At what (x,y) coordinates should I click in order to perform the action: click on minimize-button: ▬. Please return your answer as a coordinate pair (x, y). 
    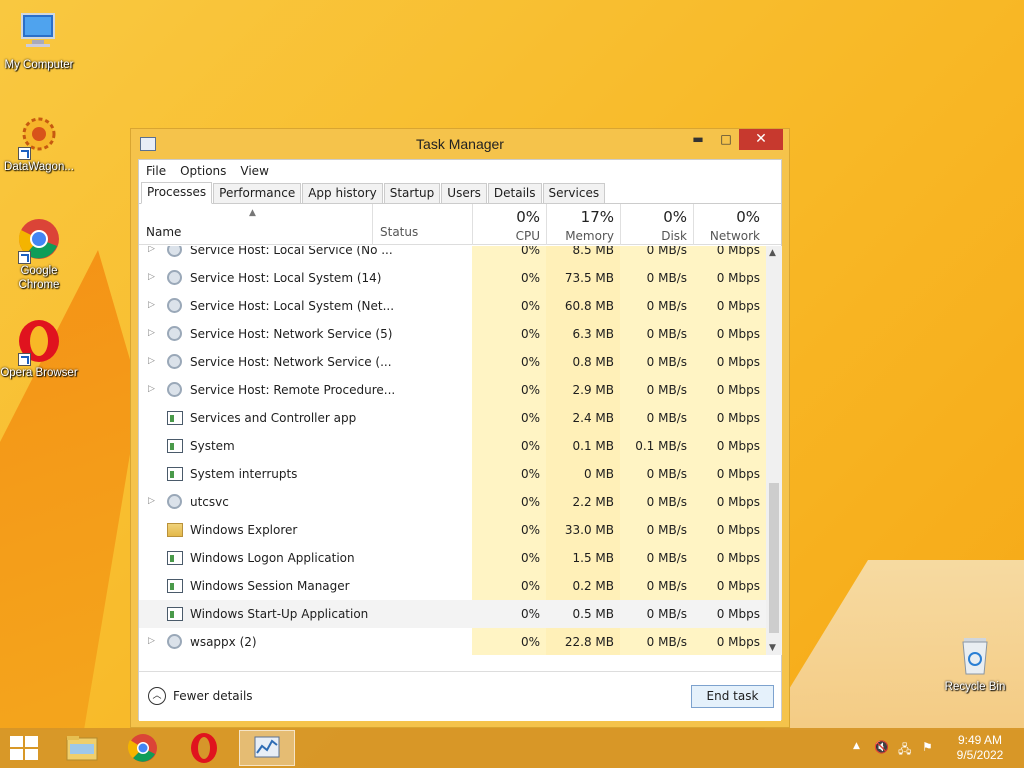
    Looking at the image, I should click on (698, 139).